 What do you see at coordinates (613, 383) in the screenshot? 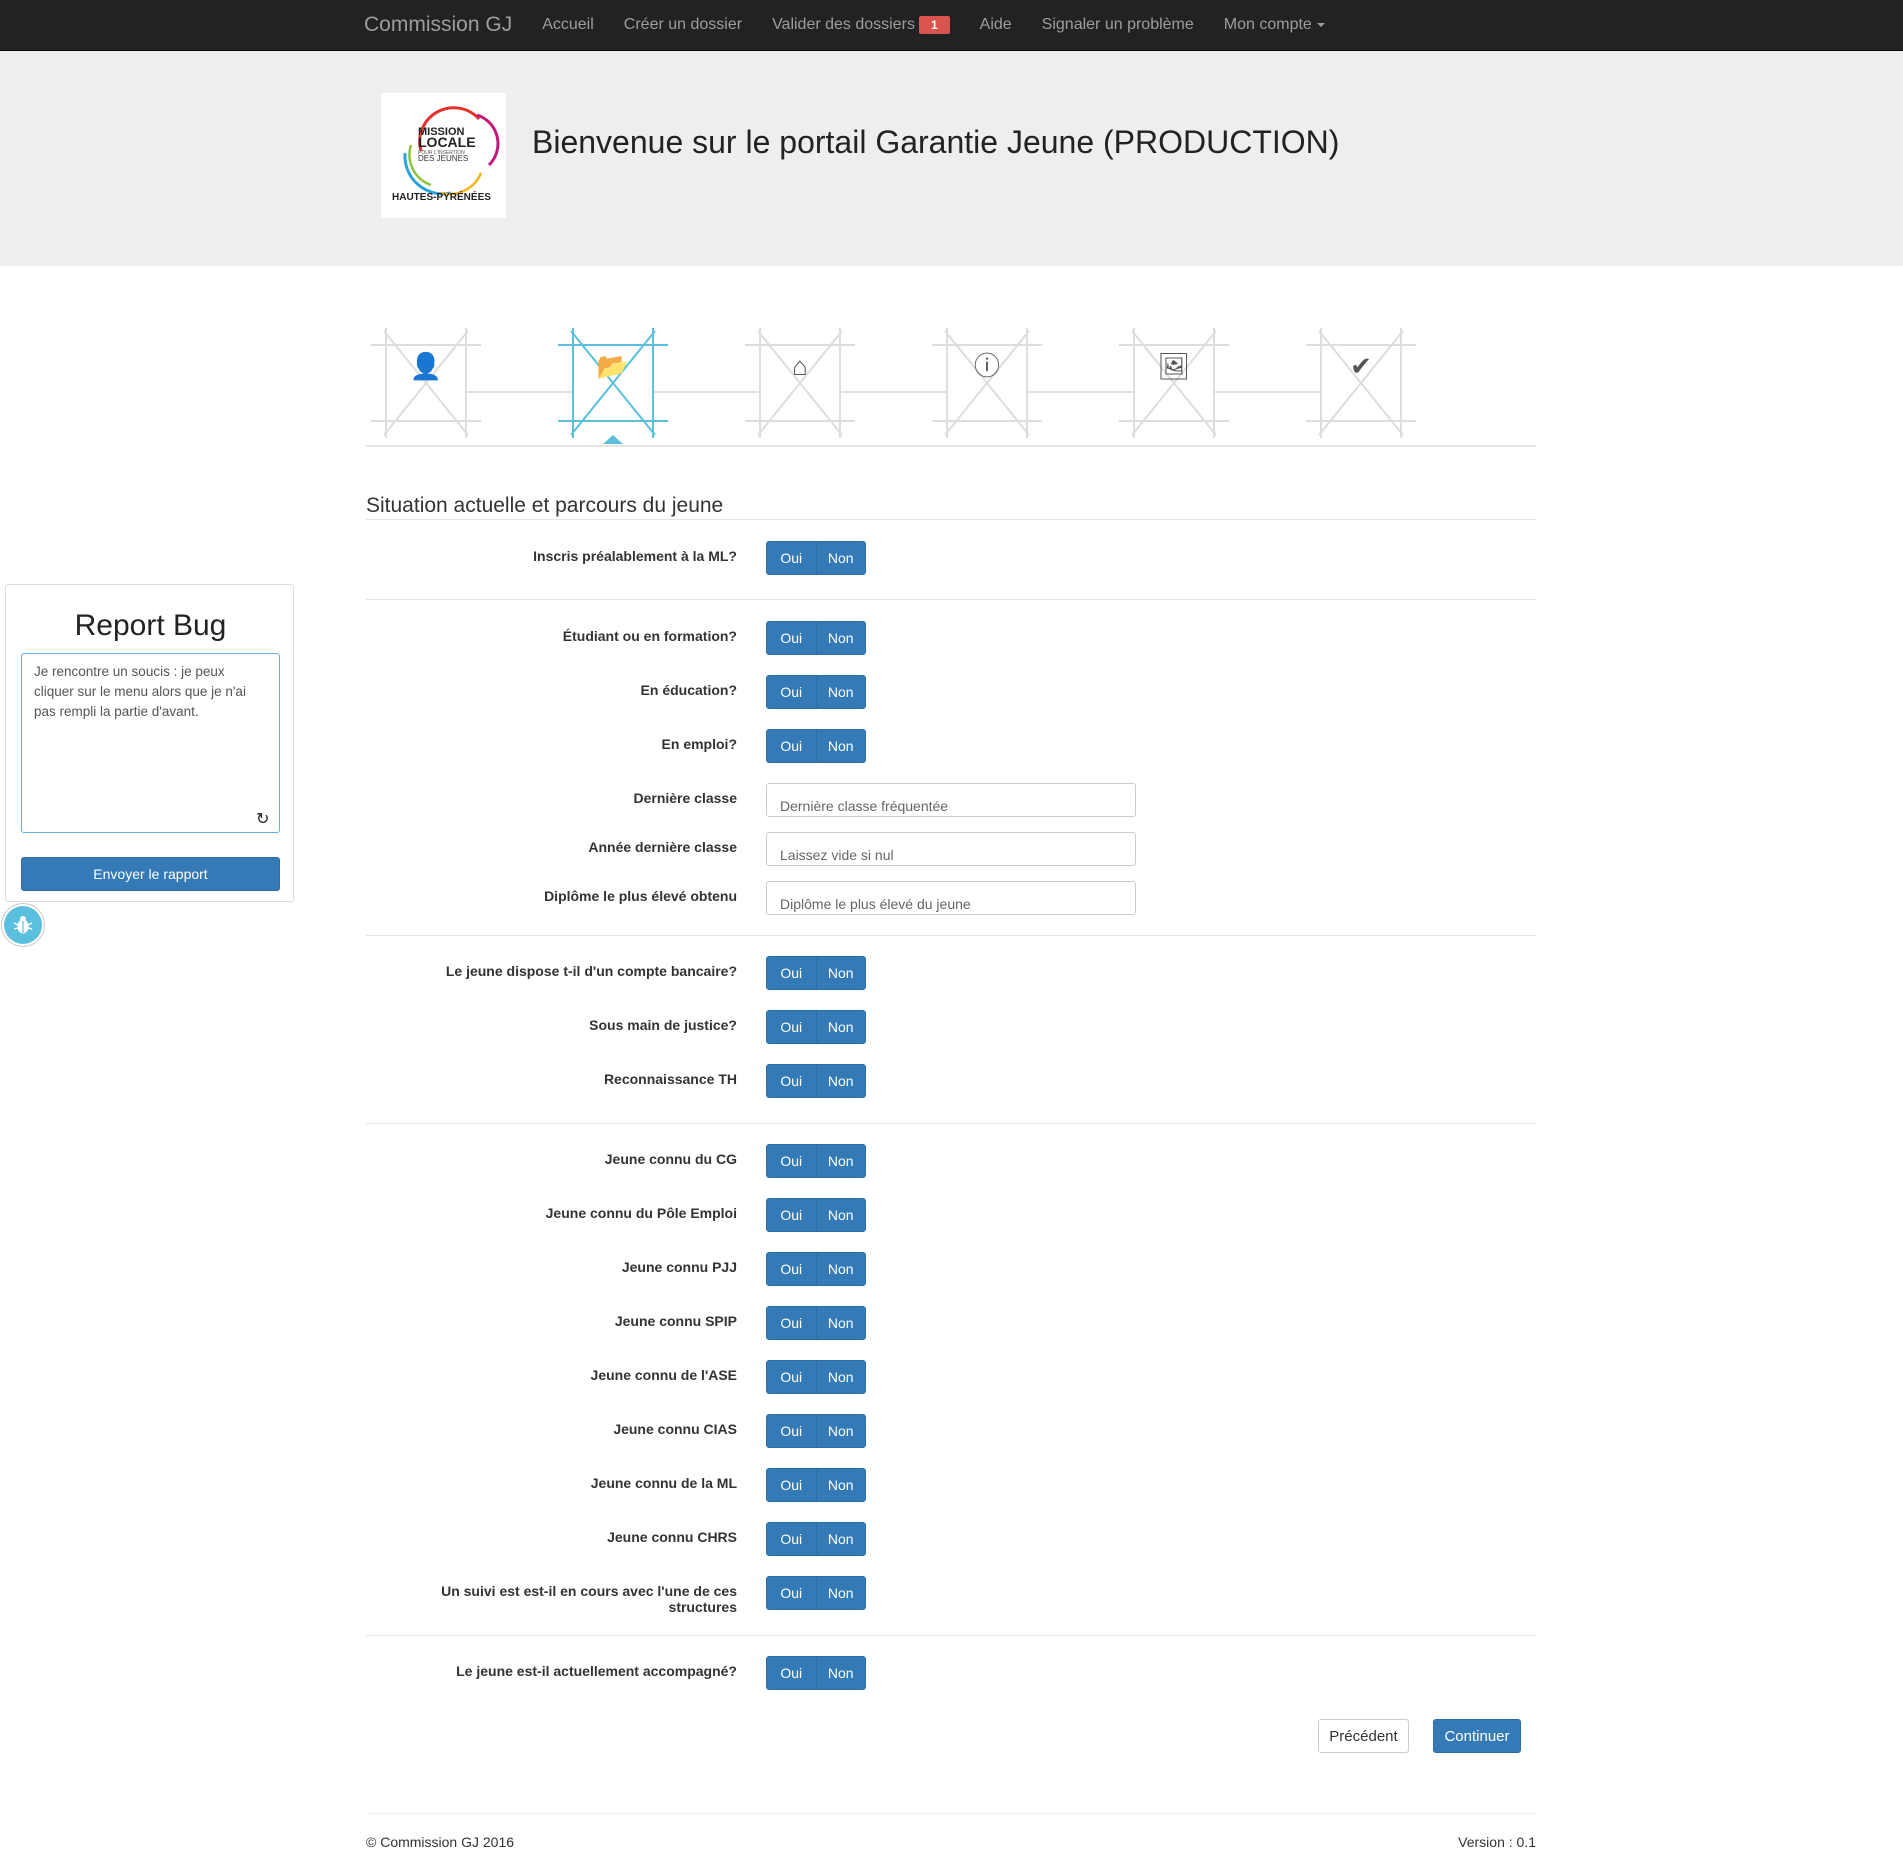
I see `wizard-step-situation: 📂` at bounding box center [613, 383].